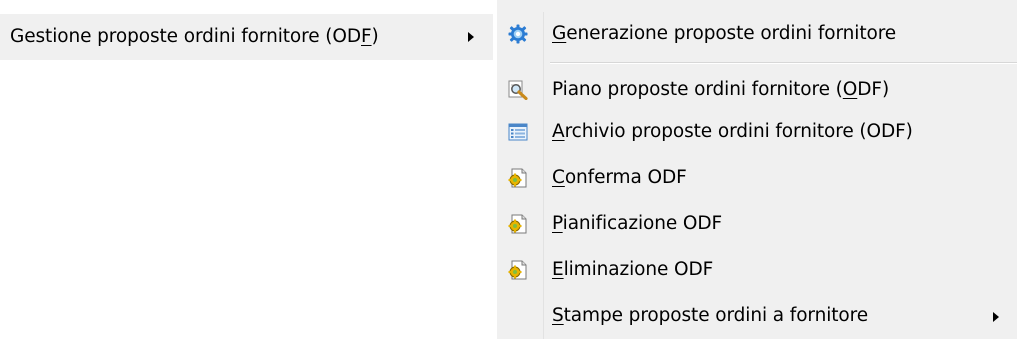 The width and height of the screenshot is (1017, 339). Describe the element at coordinates (619, 177) in the screenshot. I see `menu-item-label: Conferma ODF` at that location.